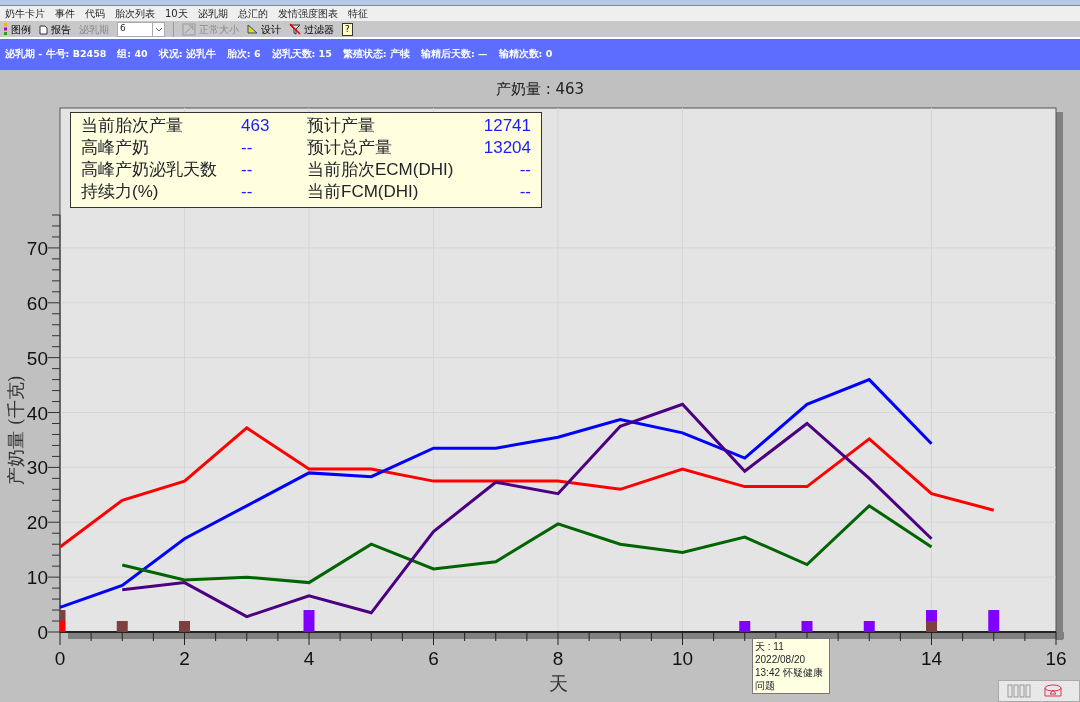  I want to click on y-tick-label: 60, so click(37, 303).